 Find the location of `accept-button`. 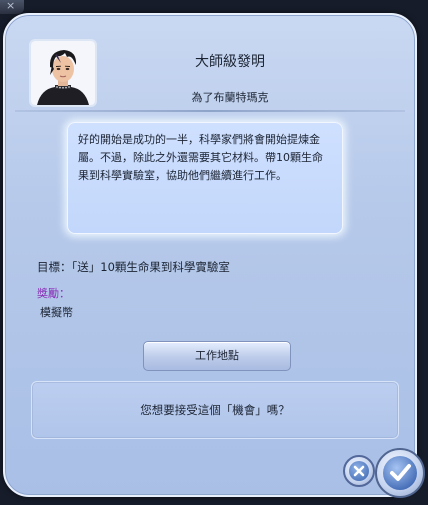

accept-button is located at coordinates (400, 473).